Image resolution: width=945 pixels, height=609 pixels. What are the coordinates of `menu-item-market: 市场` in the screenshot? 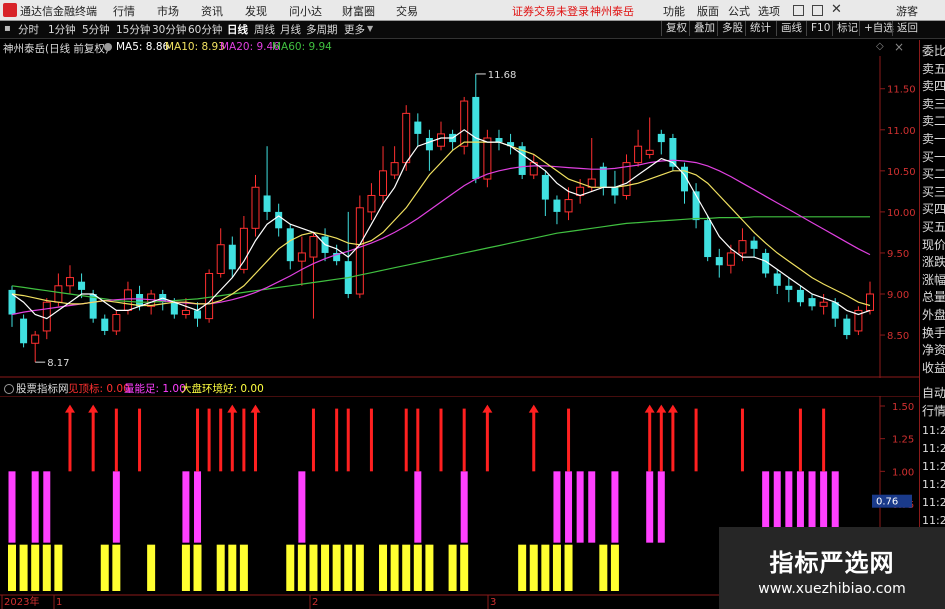 It's located at (168, 11).